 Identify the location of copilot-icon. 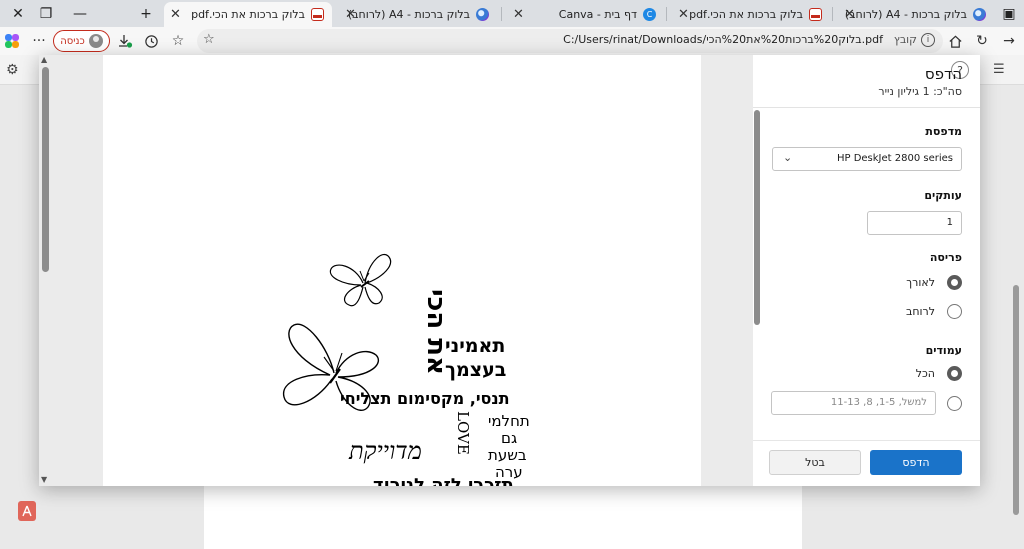
(12, 41).